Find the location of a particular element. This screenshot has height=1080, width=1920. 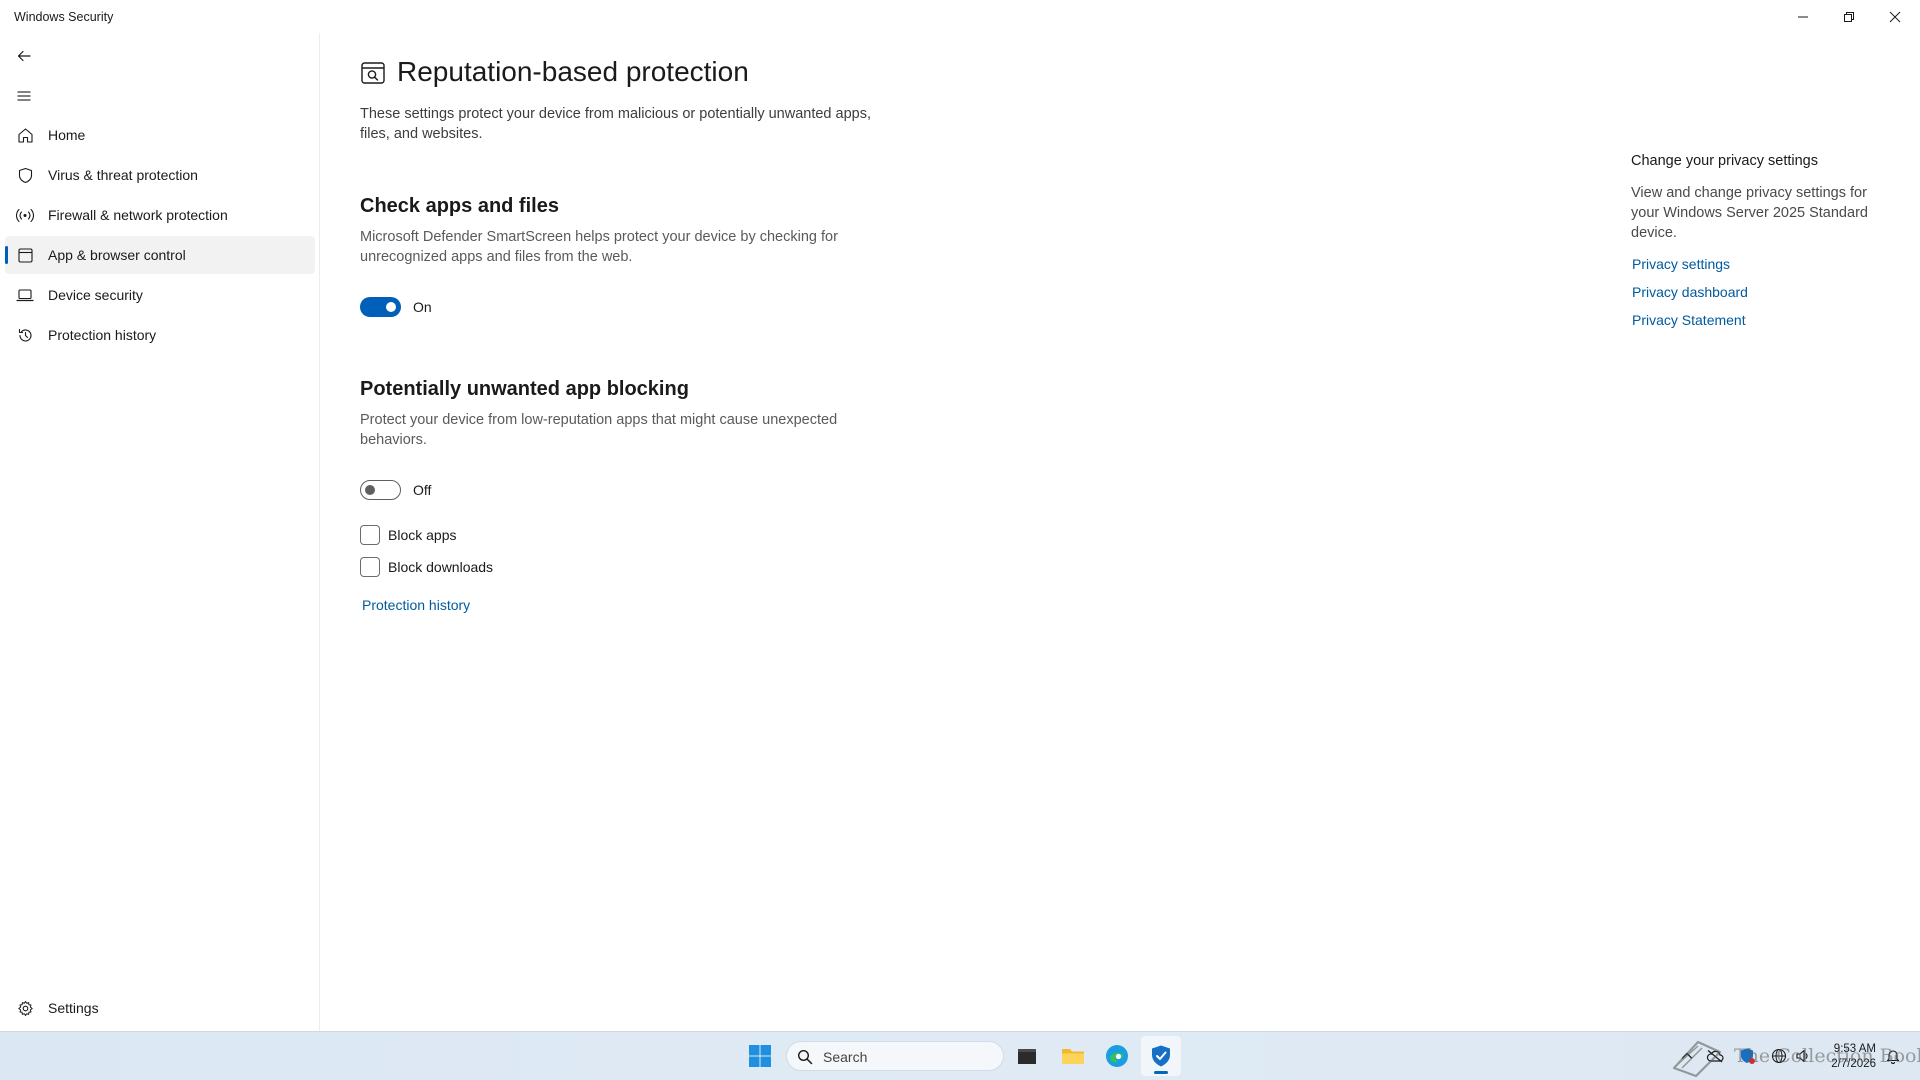

windows-security-taskbar-button is located at coordinates (1161, 1056).